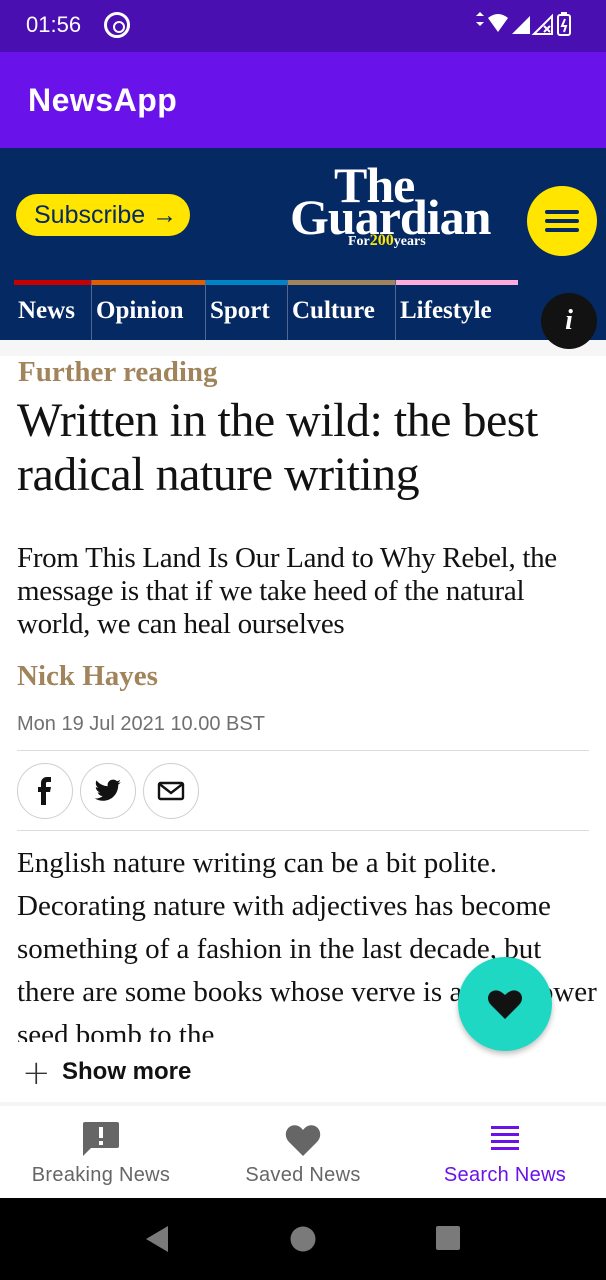 This screenshot has height=1280, width=606. I want to click on bottom-nav-label: Saved News, so click(303, 1175).